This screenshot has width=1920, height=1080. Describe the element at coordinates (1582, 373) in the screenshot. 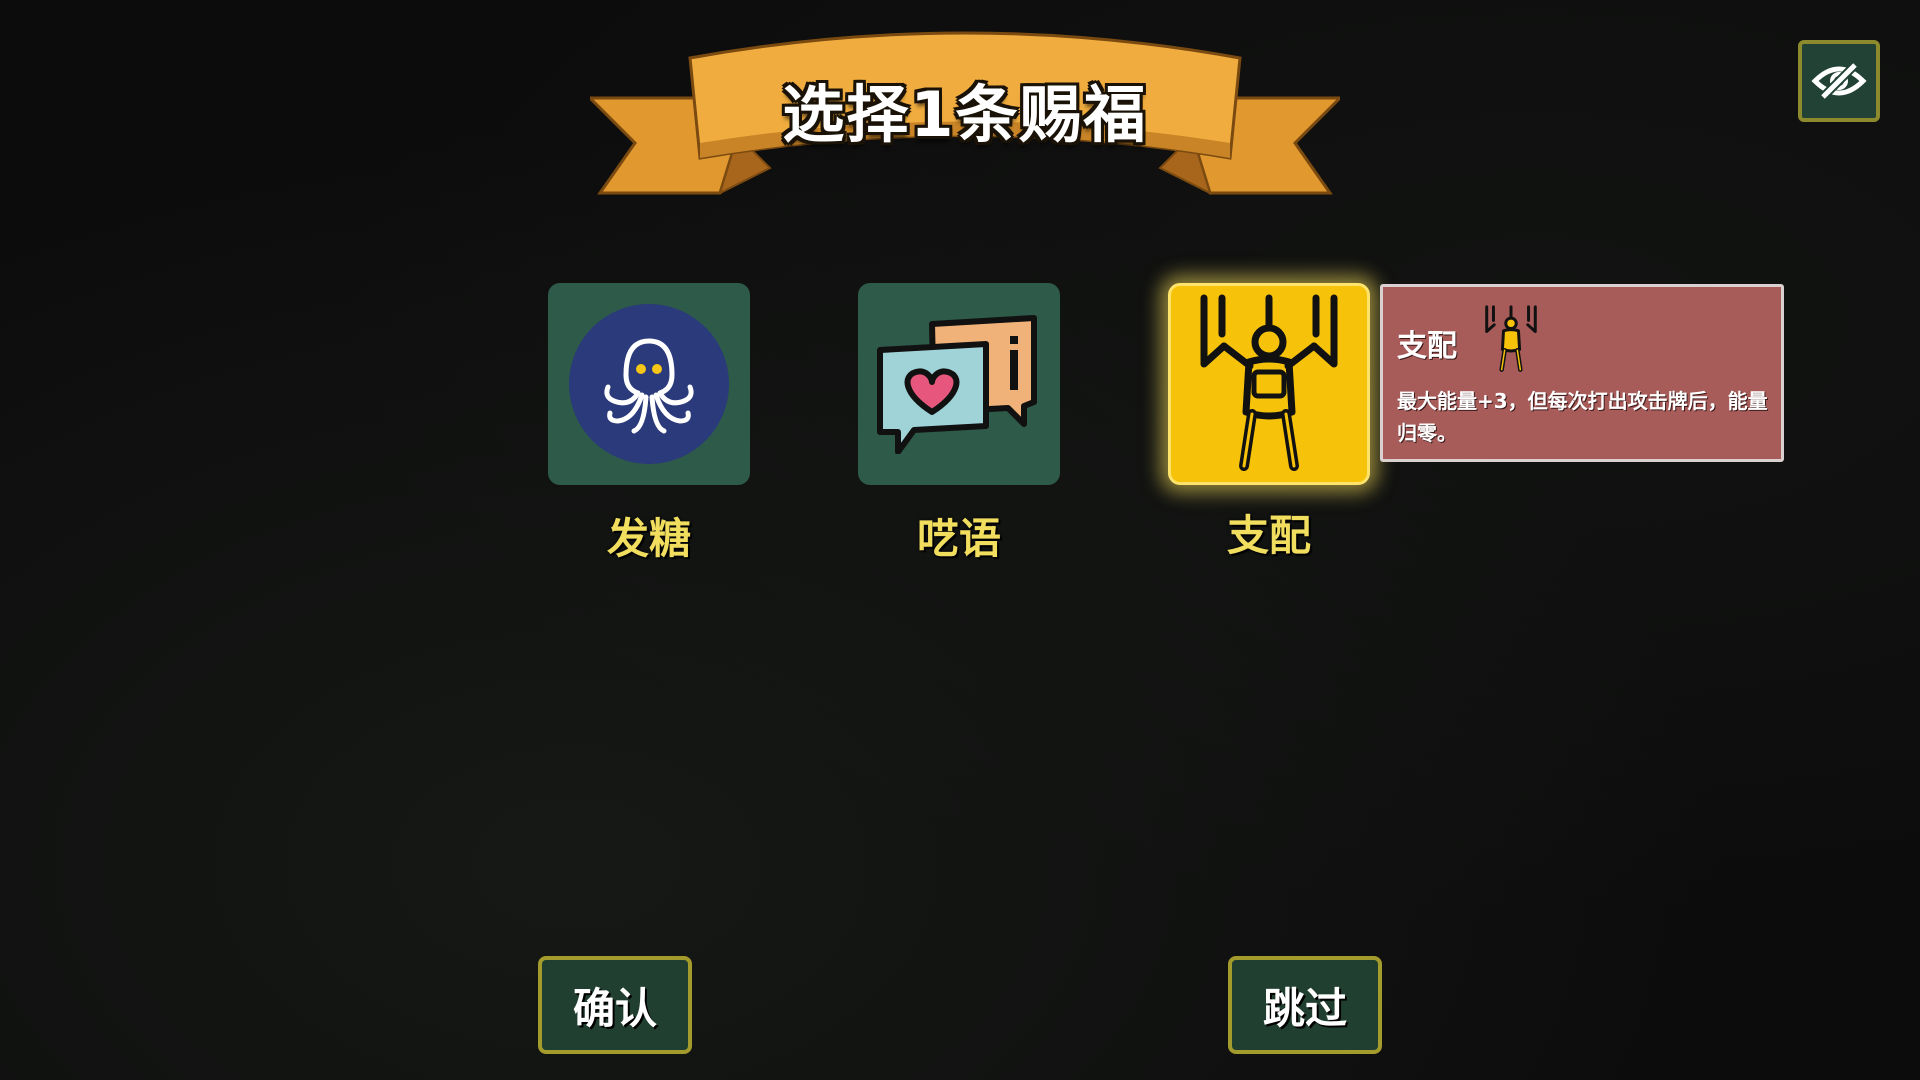

I see `blessing-tooltip: 支配 最大能量+3，但每次打出攻击牌后，能量归零。` at that location.